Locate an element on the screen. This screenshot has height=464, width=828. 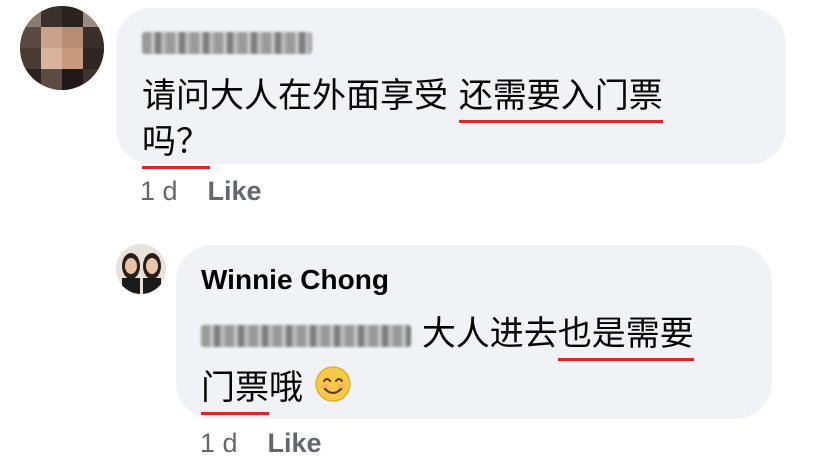
reply-text-line-1: 大人进去也是需要 is located at coordinates (447, 333).